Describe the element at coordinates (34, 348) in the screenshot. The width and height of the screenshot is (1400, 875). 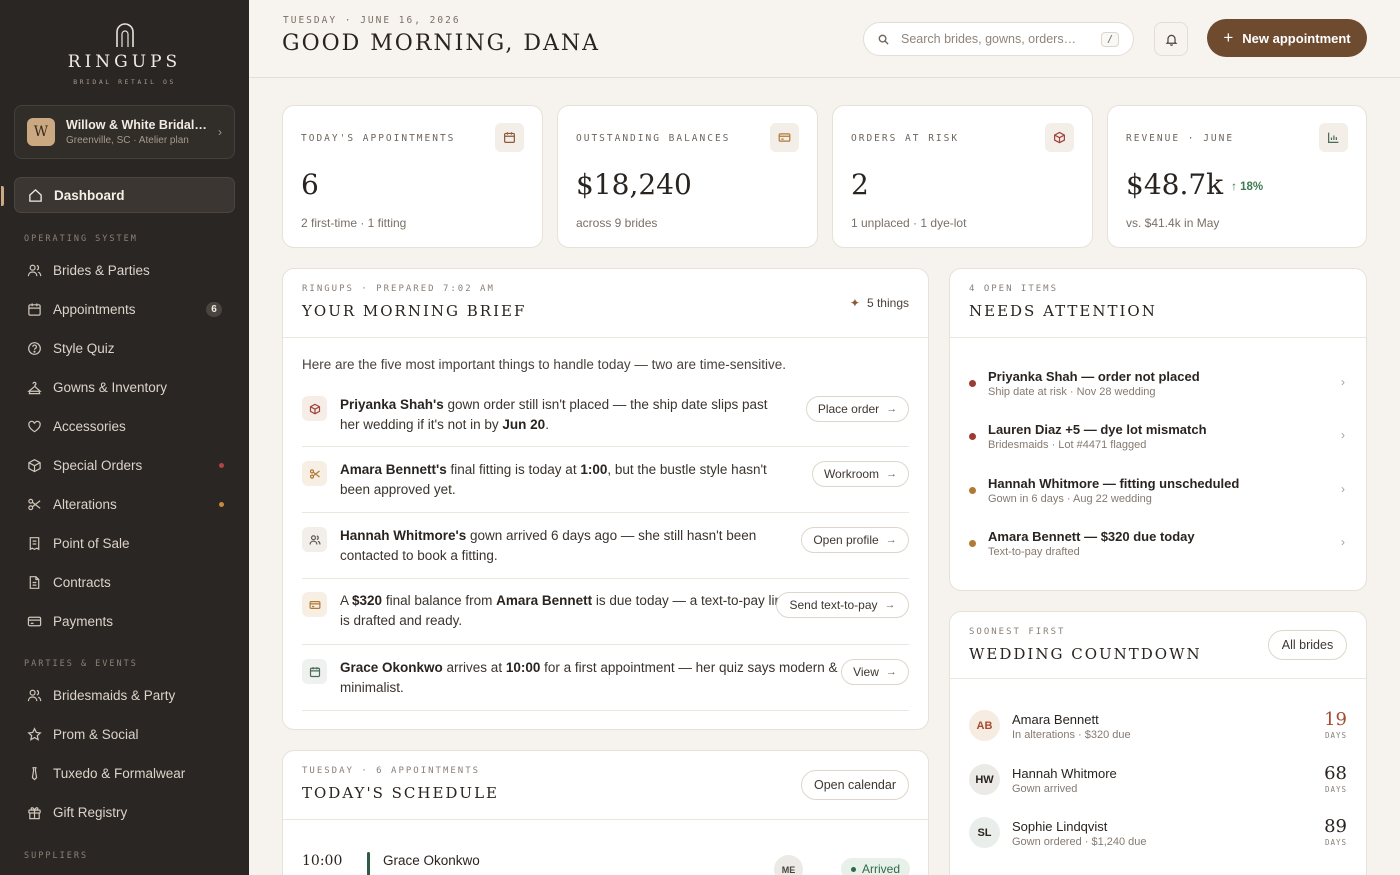
I see `question-icon` at that location.